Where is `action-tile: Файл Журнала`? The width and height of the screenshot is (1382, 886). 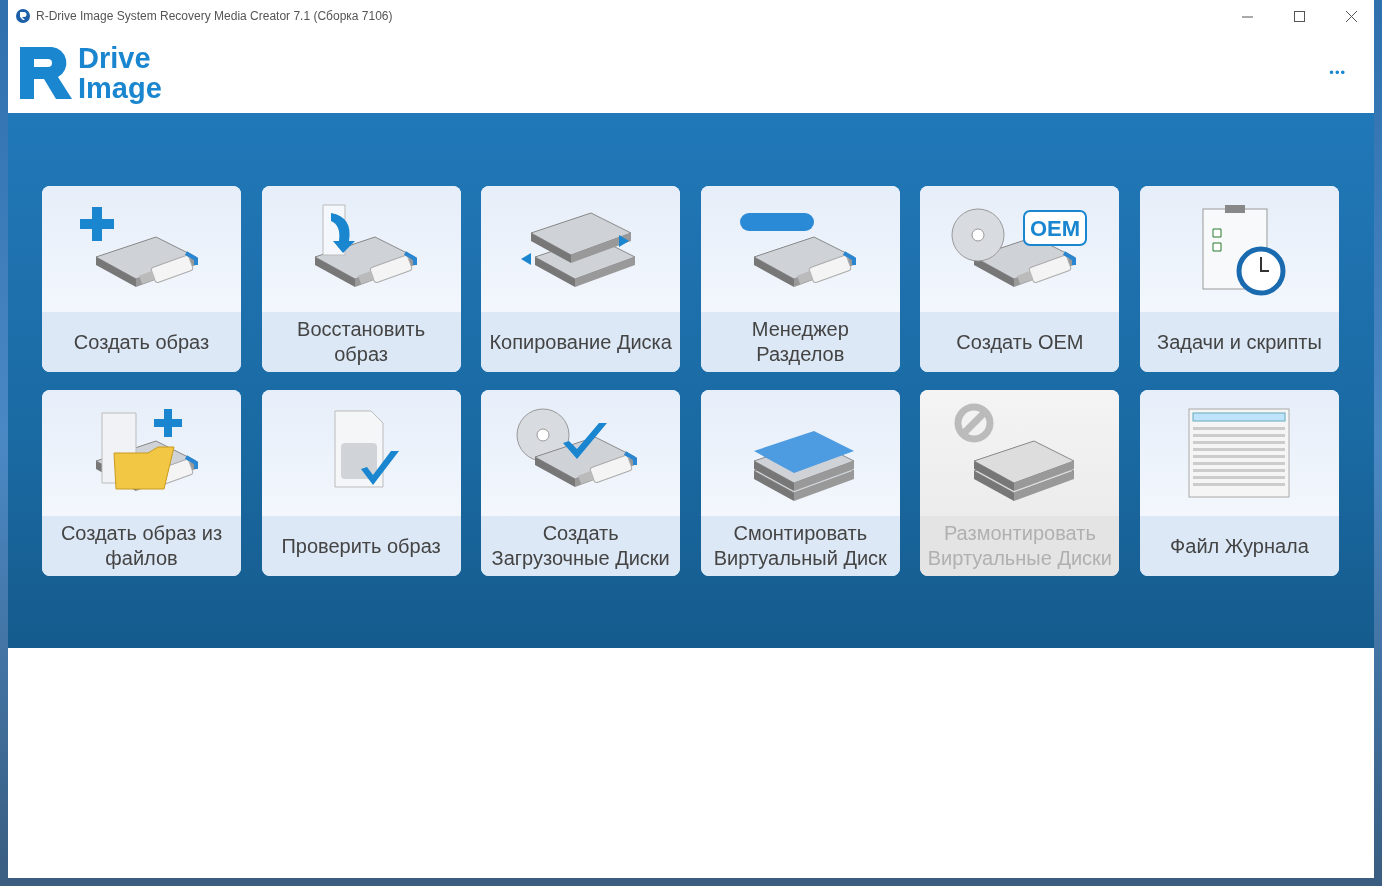 action-tile: Файл Журнала is located at coordinates (1239, 483).